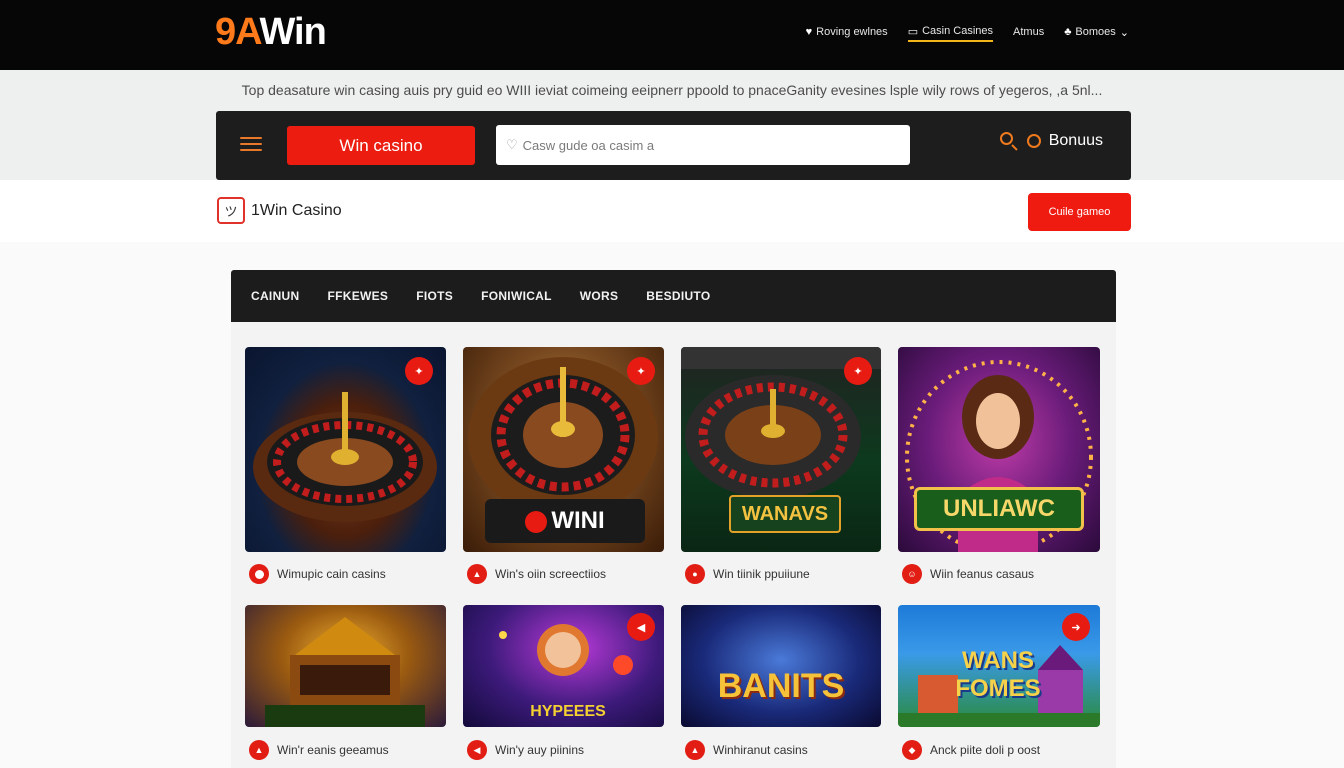 The image size is (1344, 768). What do you see at coordinates (999, 509) in the screenshot?
I see `game-card-4-logo: UNLIAWC` at bounding box center [999, 509].